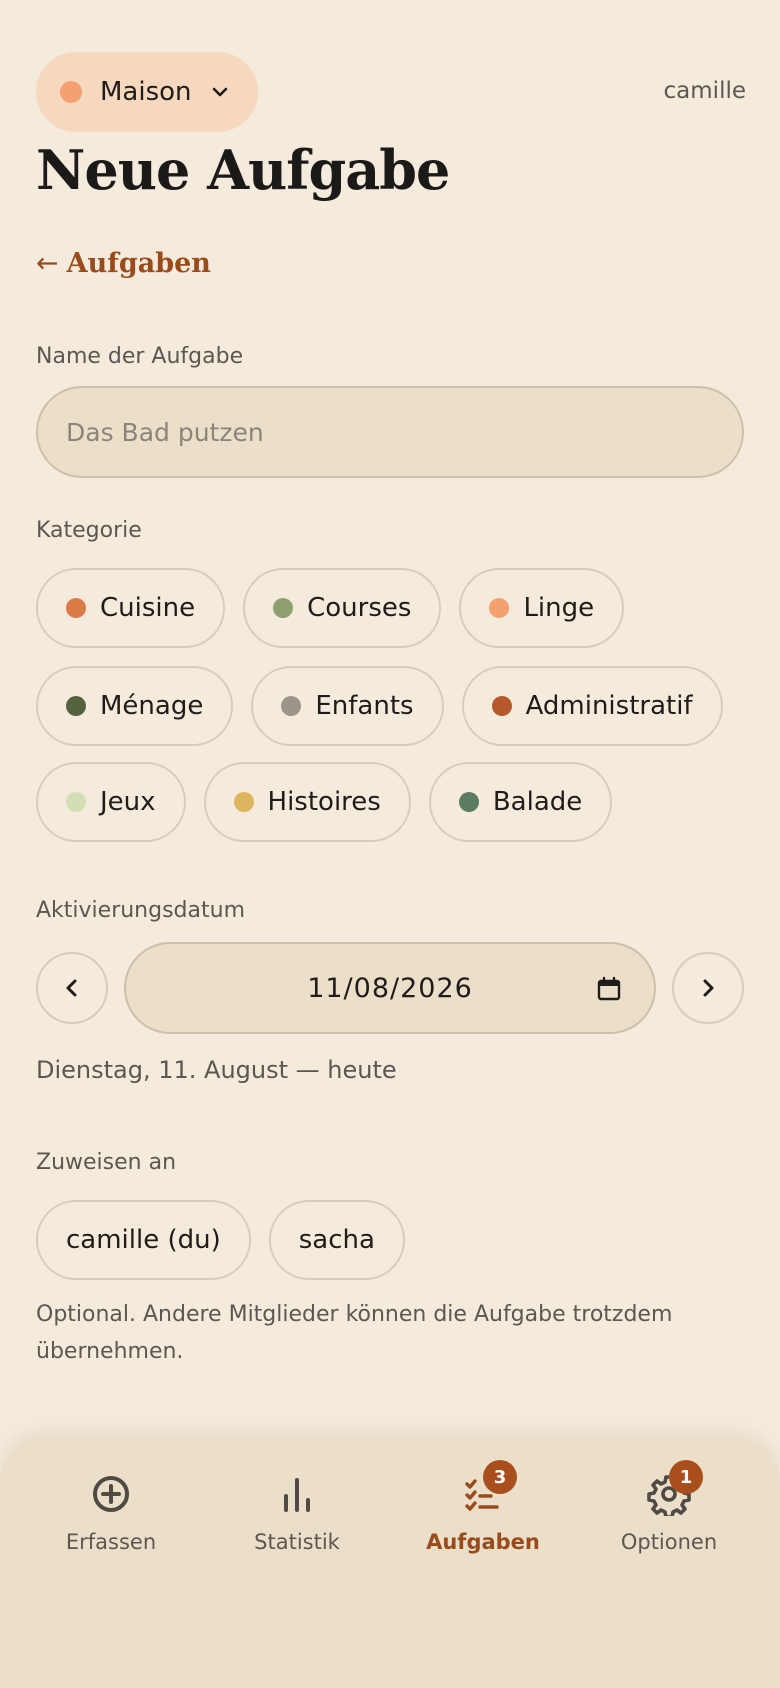  I want to click on task-name-input, so click(390, 432).